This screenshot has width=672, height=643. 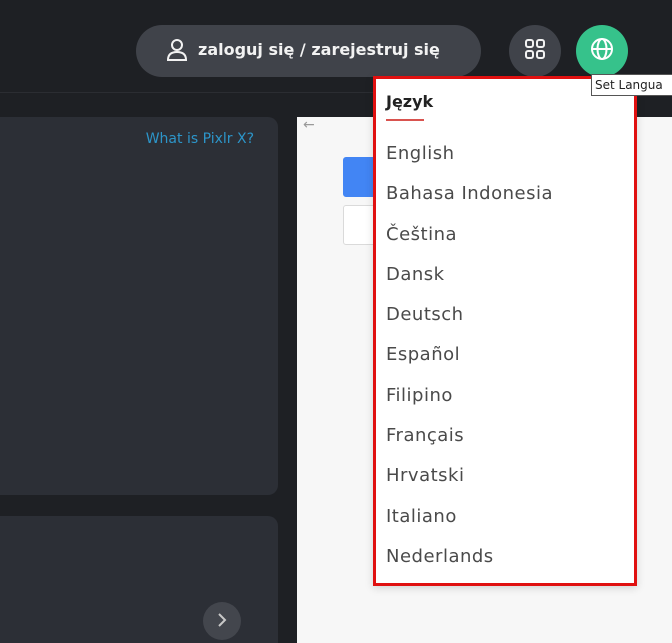 What do you see at coordinates (469, 401) in the screenshot?
I see `language-option: Filipino` at bounding box center [469, 401].